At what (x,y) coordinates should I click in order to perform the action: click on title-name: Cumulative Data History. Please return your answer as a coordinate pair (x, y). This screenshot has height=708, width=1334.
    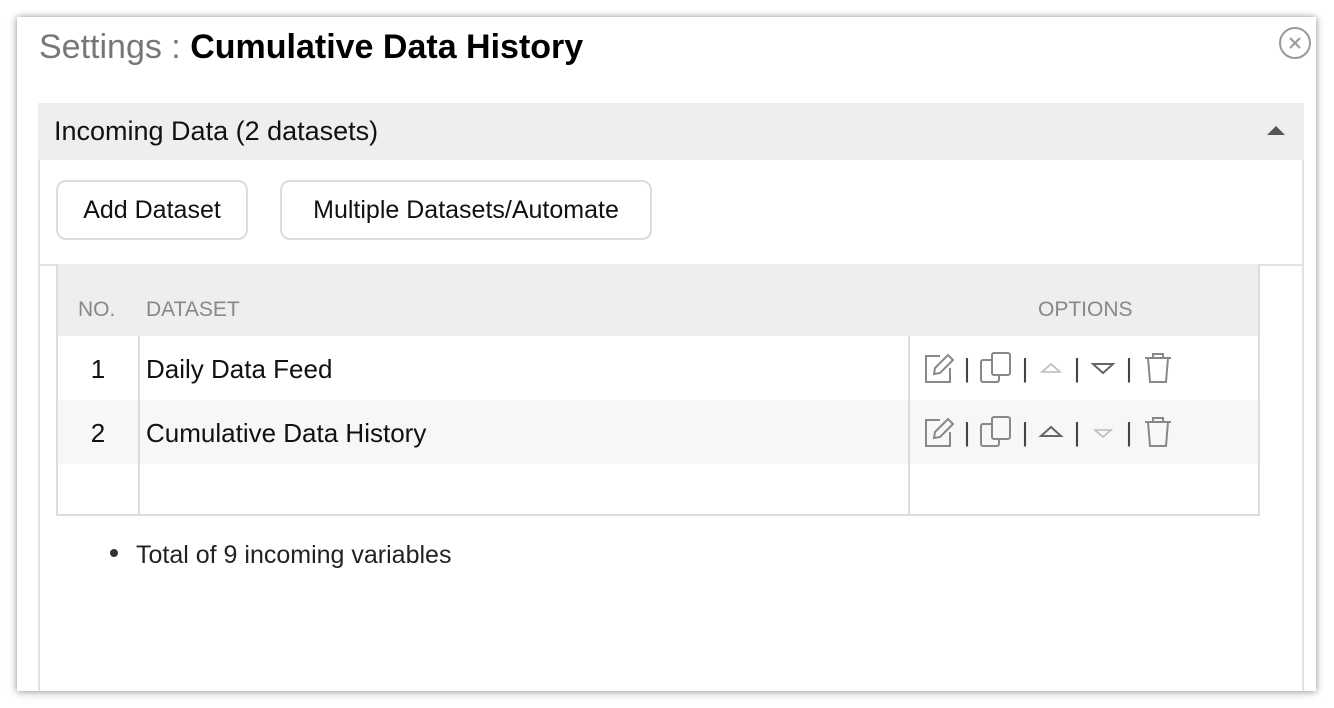
    Looking at the image, I should click on (387, 47).